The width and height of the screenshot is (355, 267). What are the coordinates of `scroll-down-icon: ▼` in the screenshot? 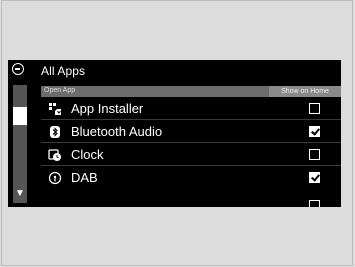 It's located at (20, 194).